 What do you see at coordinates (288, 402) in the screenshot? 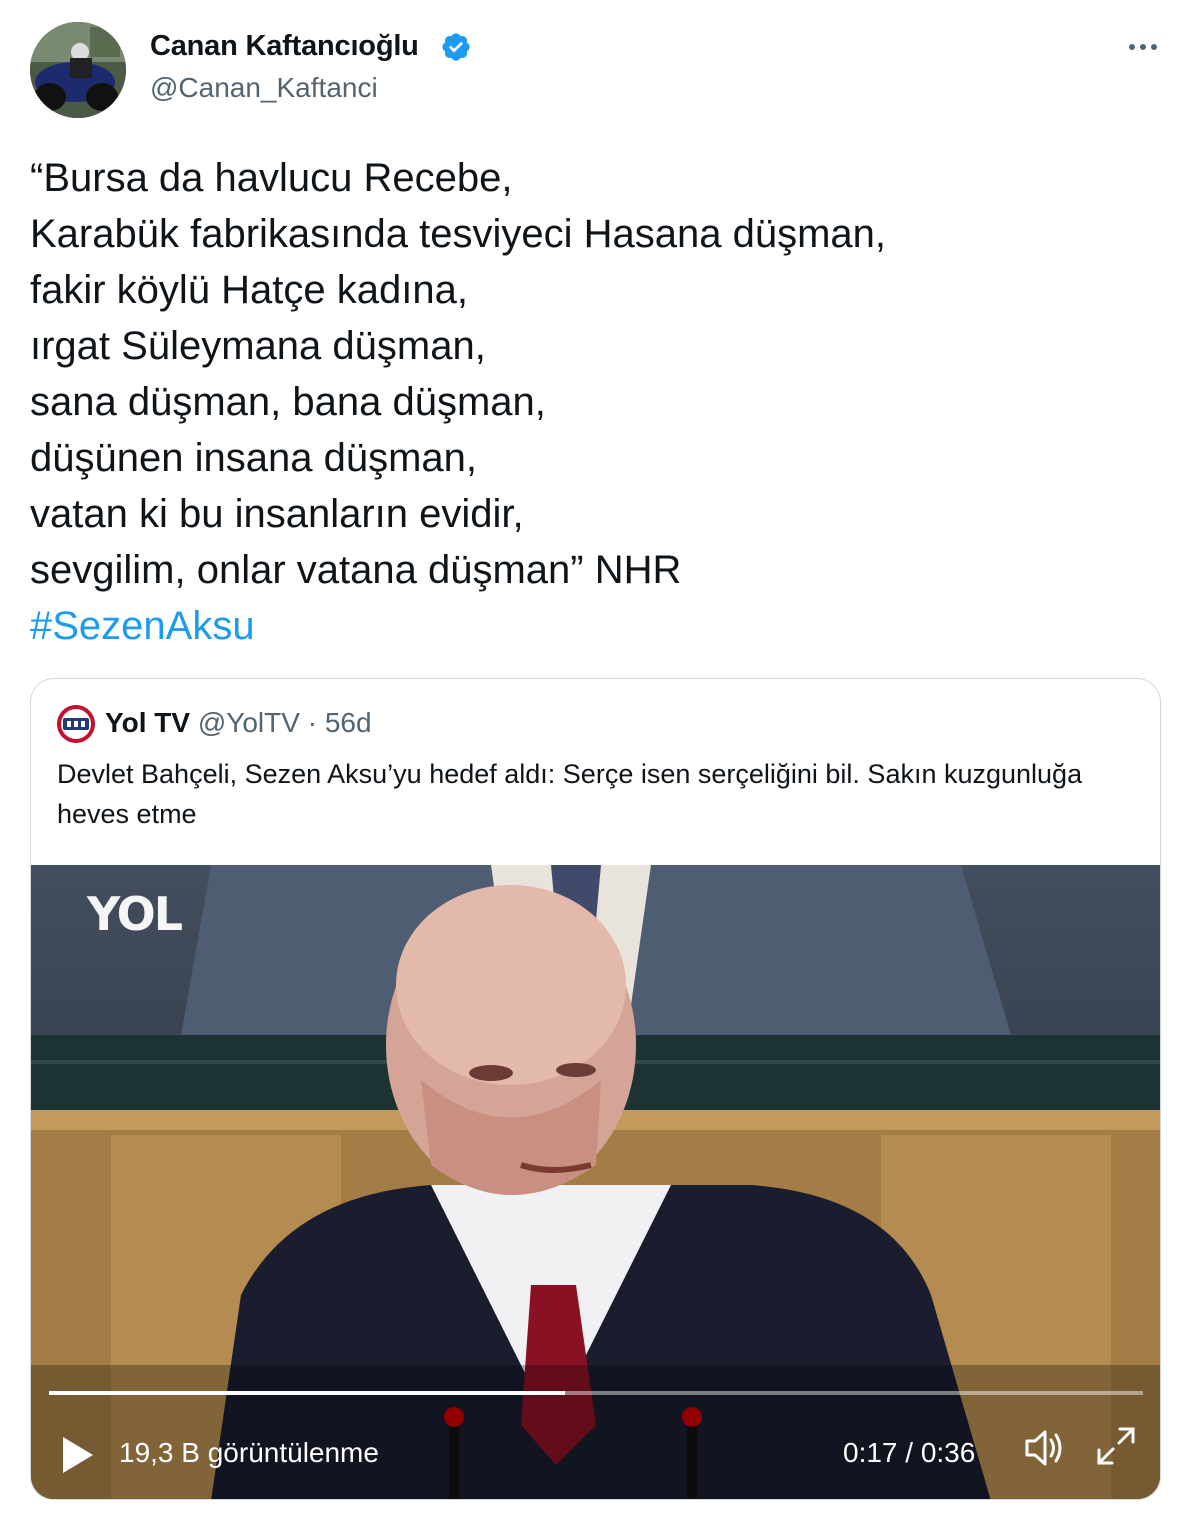
I see `tweet-line: sana düşman, bana düşman,` at bounding box center [288, 402].